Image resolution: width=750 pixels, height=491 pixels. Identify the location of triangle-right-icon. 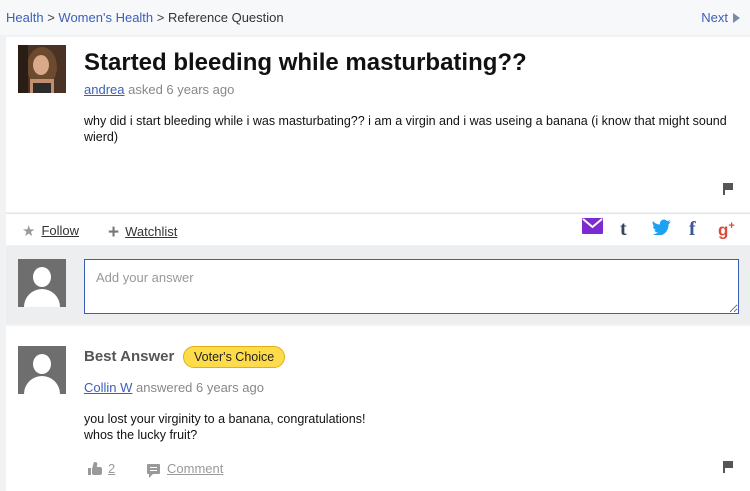
(736, 18).